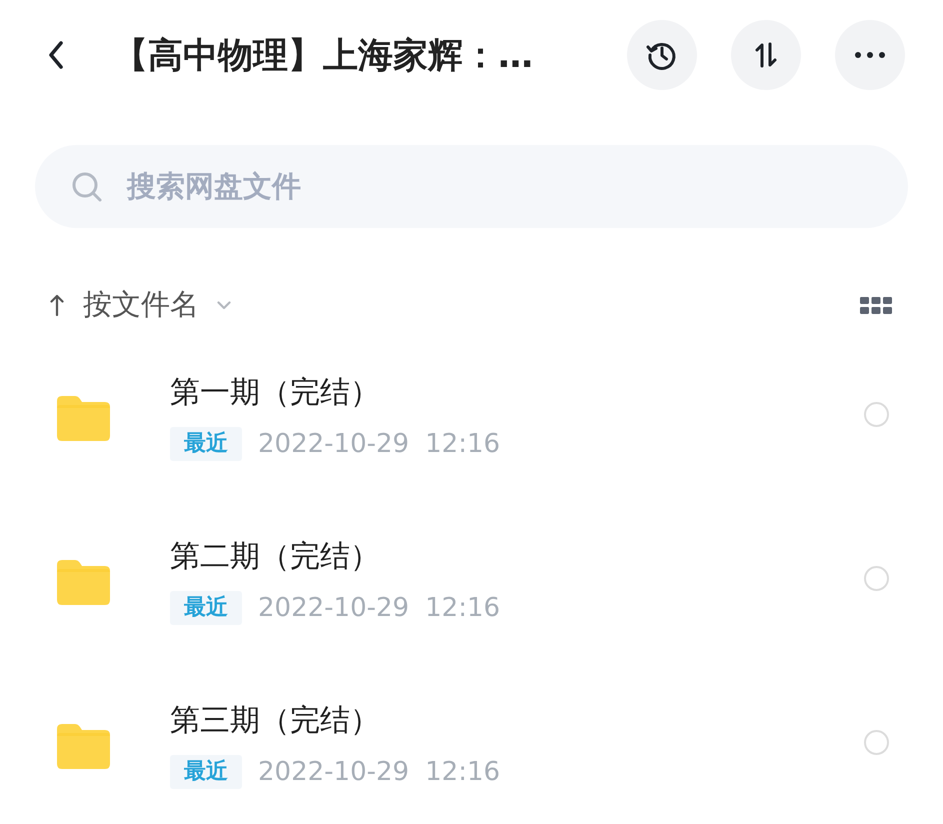  What do you see at coordinates (275, 393) in the screenshot?
I see `folder-name: 第一期（完结）` at bounding box center [275, 393].